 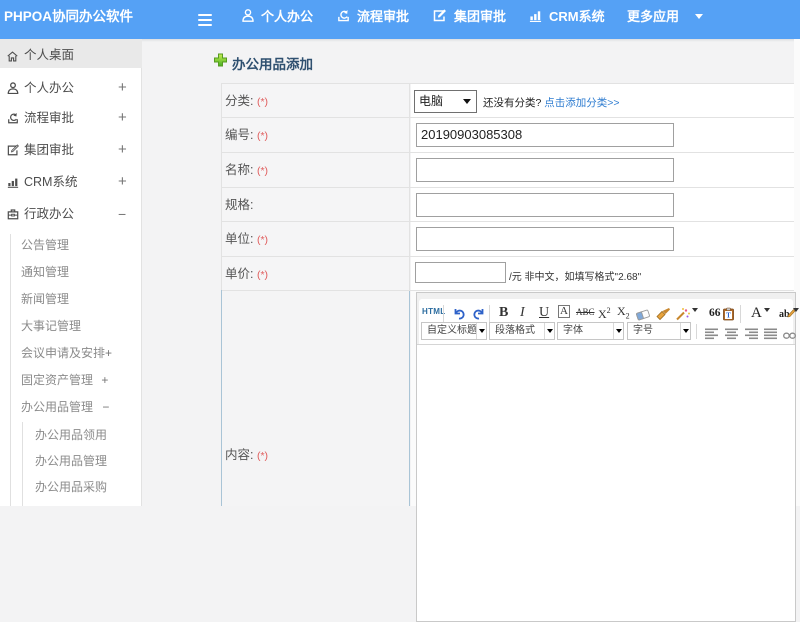 What do you see at coordinates (728, 316) in the screenshot?
I see `svg-text: T` at bounding box center [728, 316].